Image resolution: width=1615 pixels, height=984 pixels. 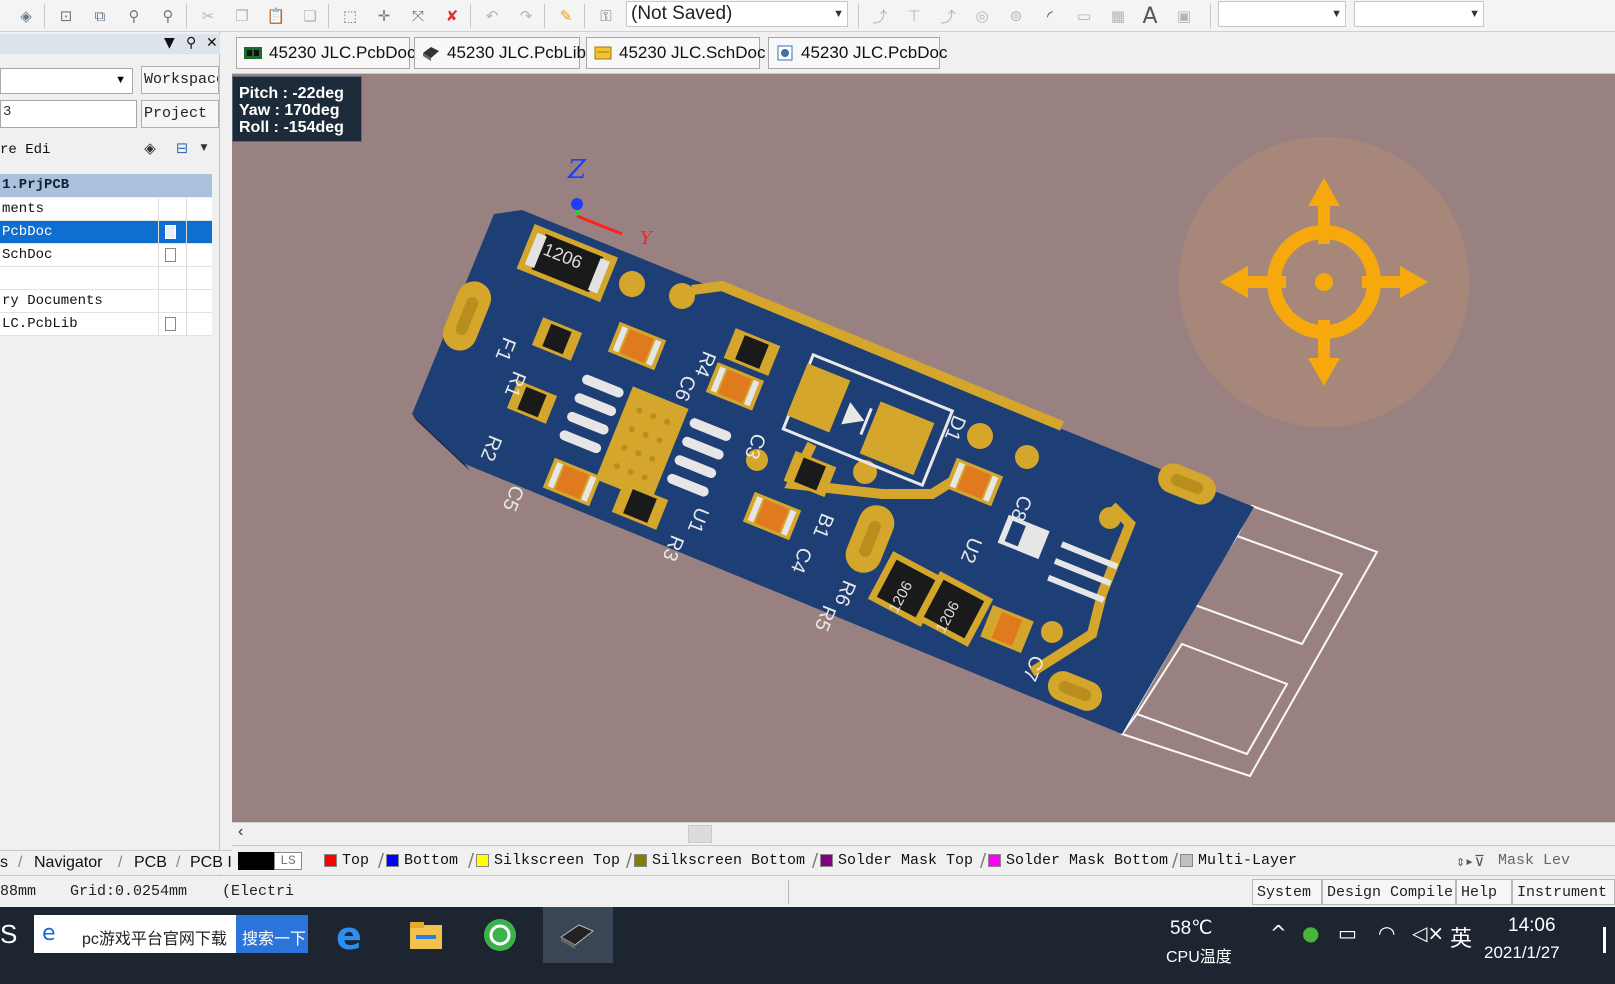 I want to click on layer-tab-bottom: / Bottom, so click(x=418, y=862).